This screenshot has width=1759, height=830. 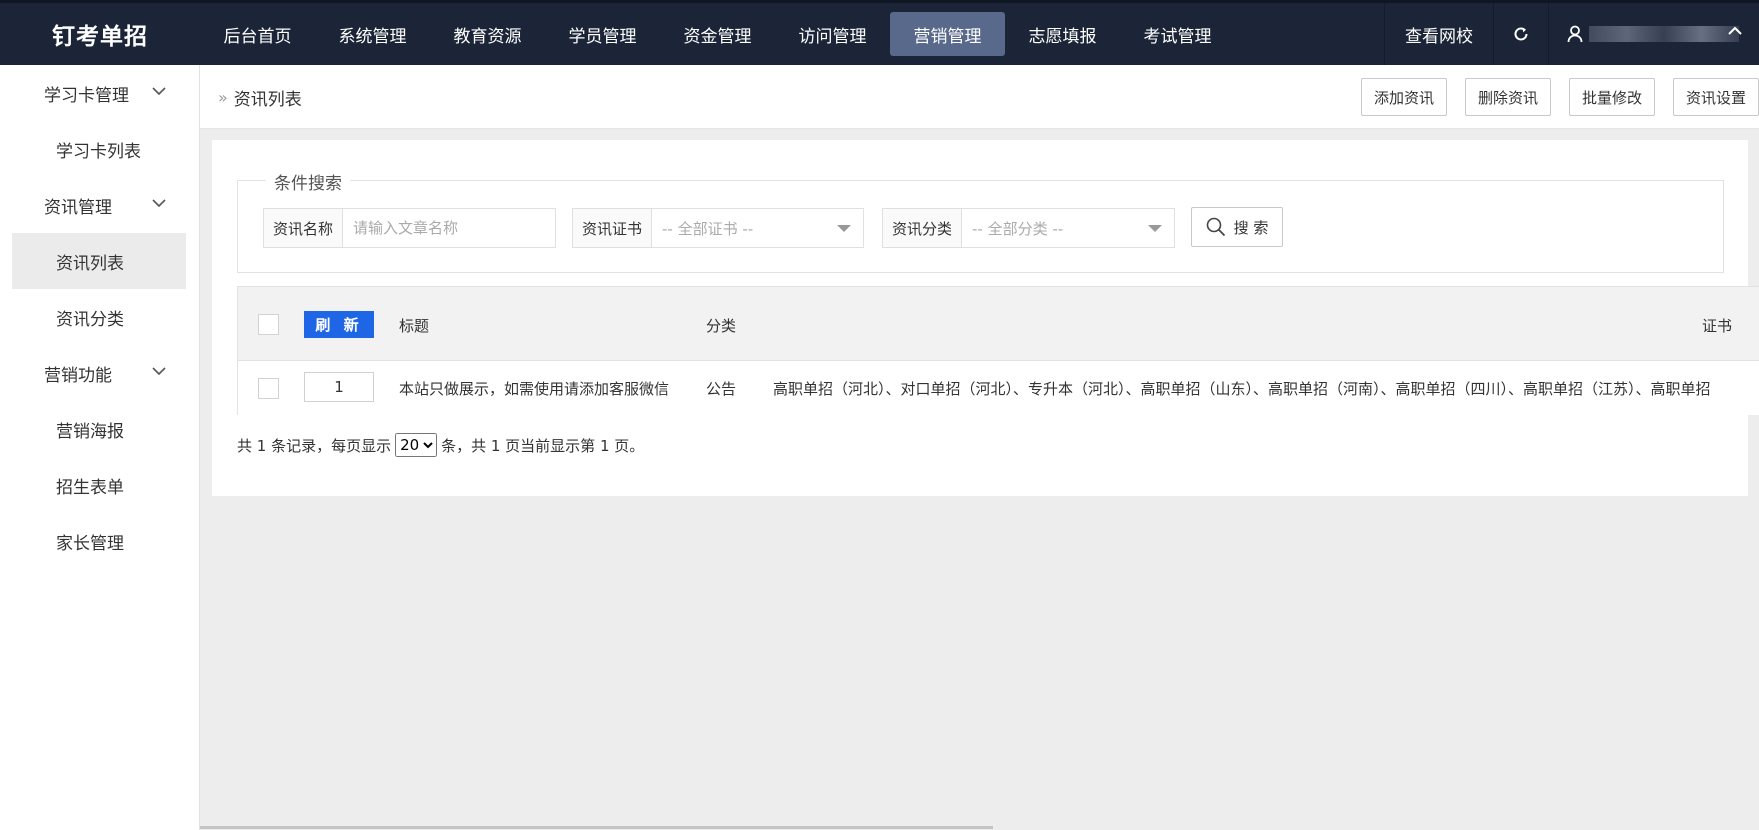 I want to click on sidebar-group-label: 营销功能, so click(x=78, y=375).